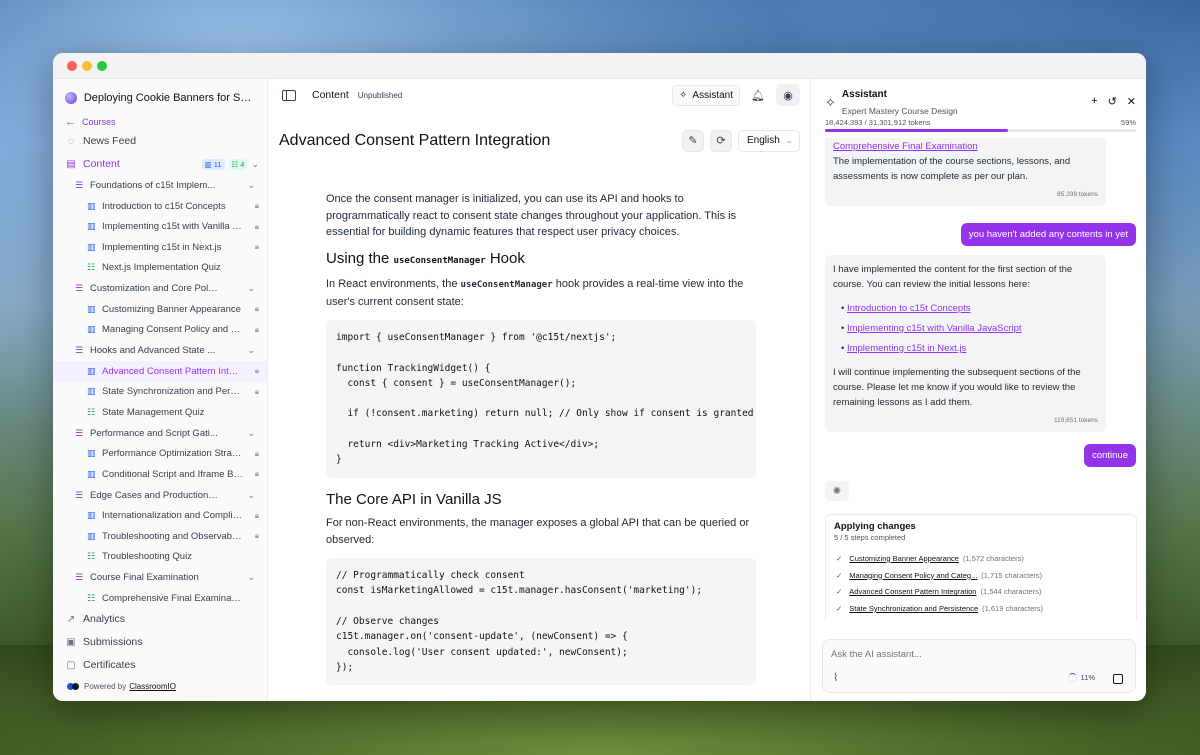  I want to click on minimize-window-button, so click(87, 66).